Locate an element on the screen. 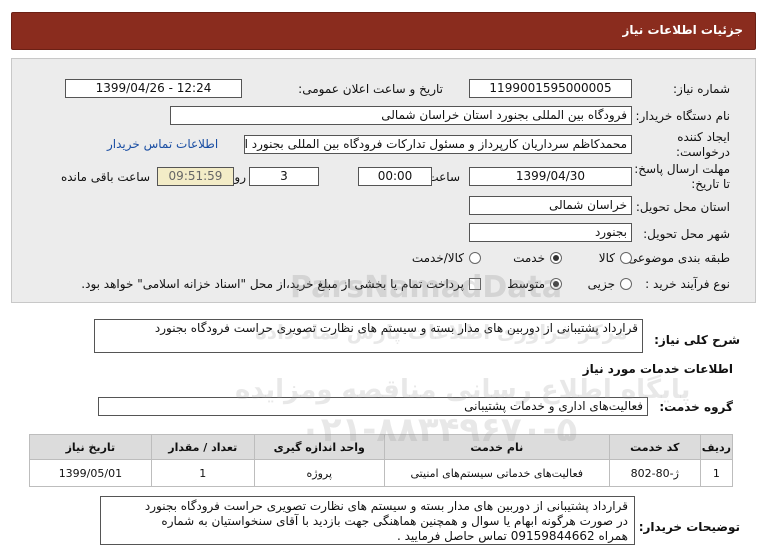 The width and height of the screenshot is (770, 545). category-goods-service-label: کالا/خدمت is located at coordinates (437, 258).